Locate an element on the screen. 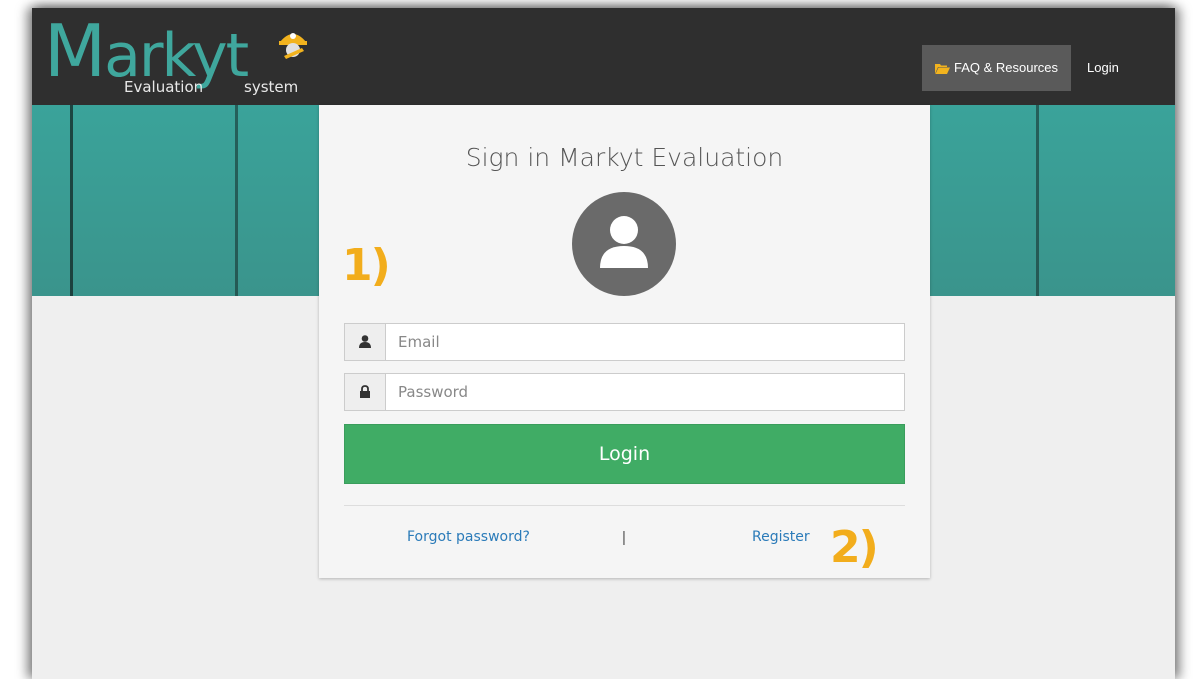 The height and width of the screenshot is (679, 1197). step-2-annotation: 2) is located at coordinates (854, 547).